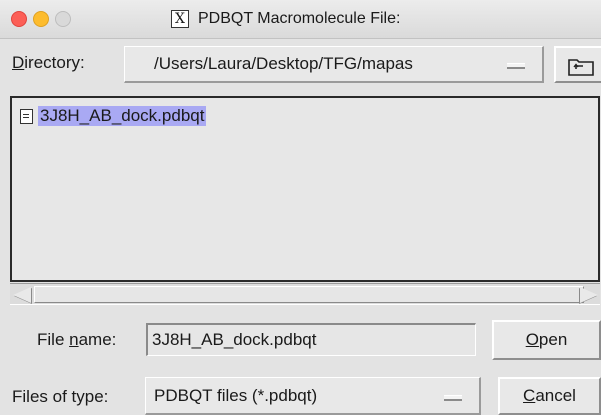  I want to click on cancel-button: Cancel, so click(549, 396).